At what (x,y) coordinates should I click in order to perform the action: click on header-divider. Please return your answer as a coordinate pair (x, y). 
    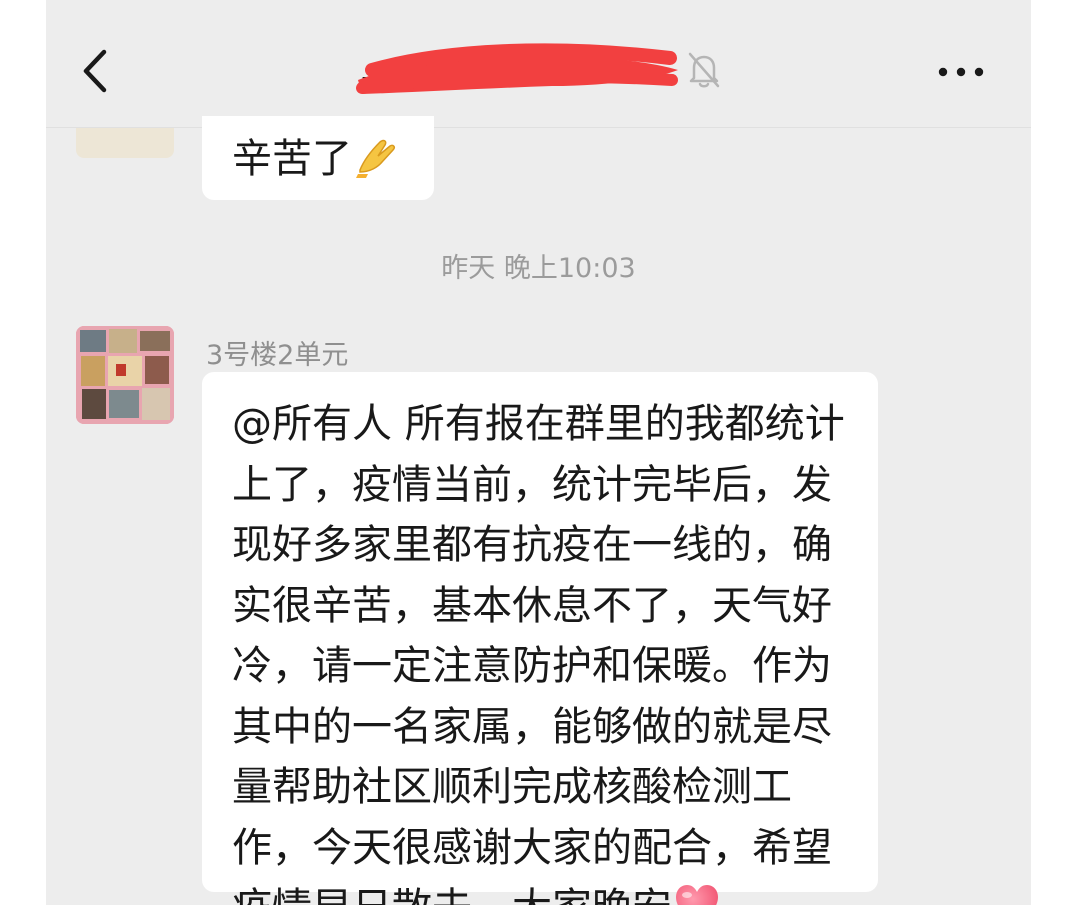
    Looking at the image, I should click on (538, 127).